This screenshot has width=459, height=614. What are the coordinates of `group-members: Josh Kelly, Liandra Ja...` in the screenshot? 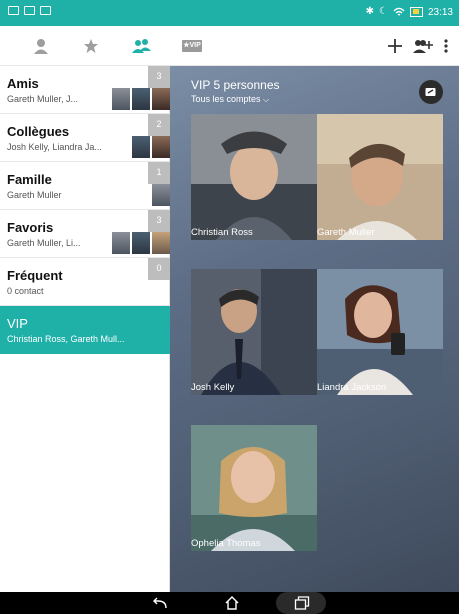 It's located at (54, 147).